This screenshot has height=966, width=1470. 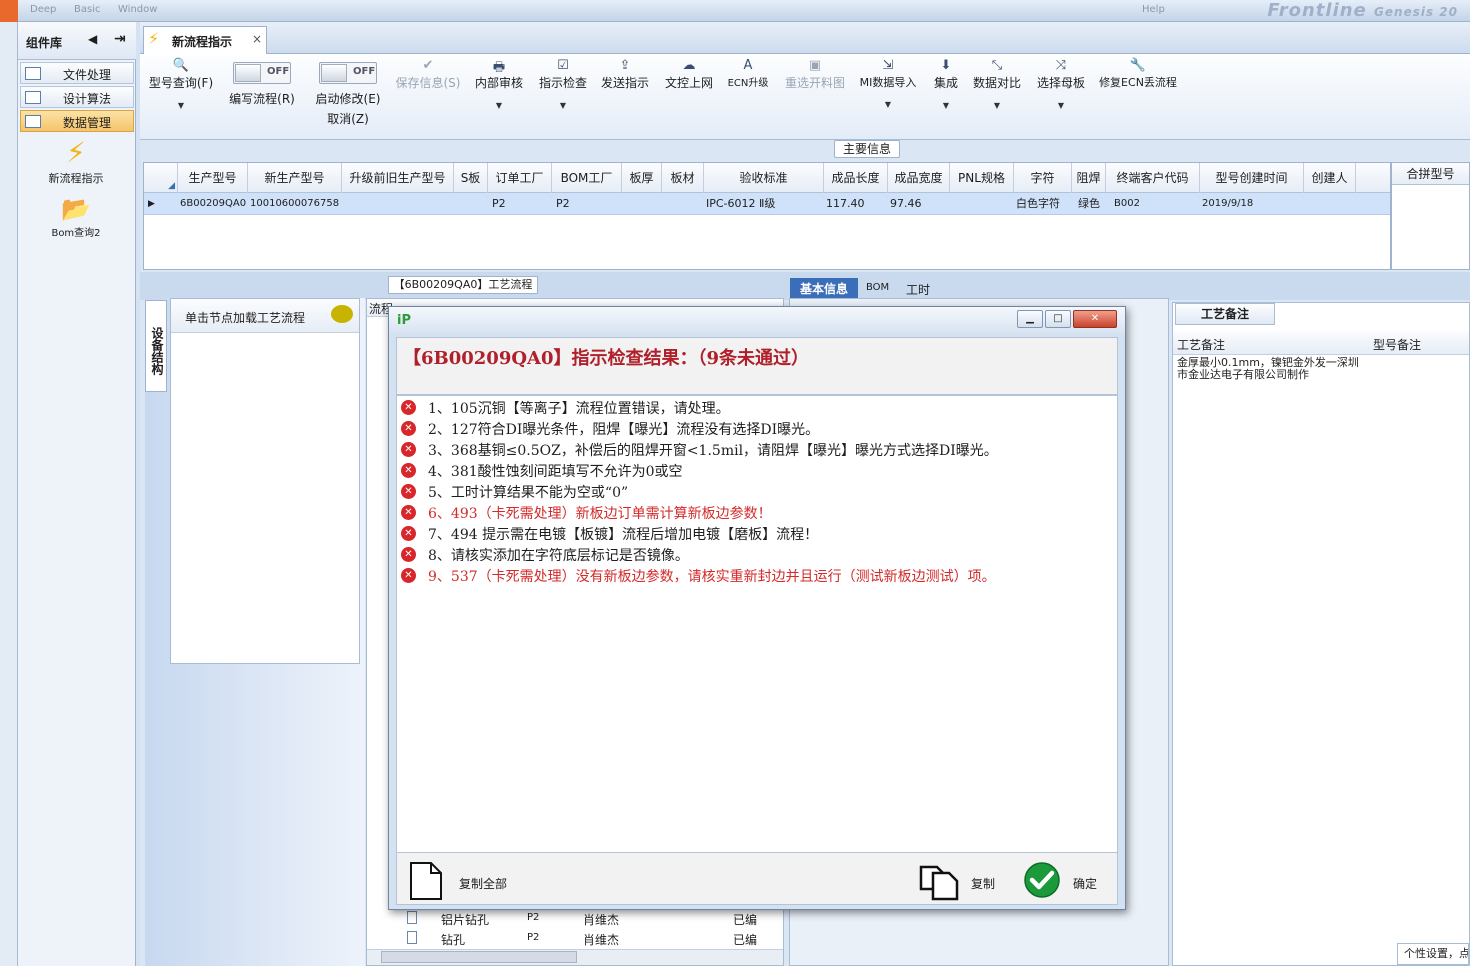 I want to click on write-flow-toggle: OFF 编写流程(R), so click(x=262, y=84).